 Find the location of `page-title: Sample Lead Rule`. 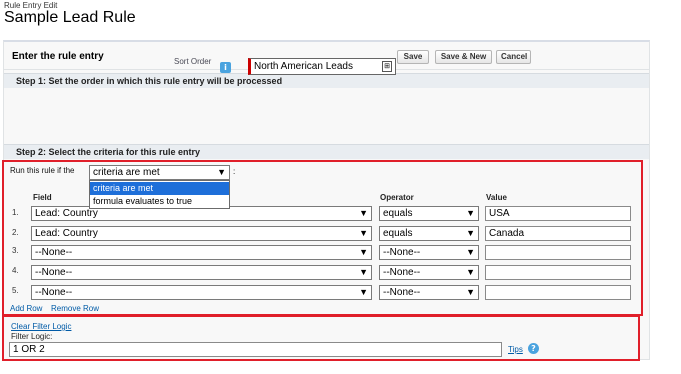

page-title: Sample Lead Rule is located at coordinates (70, 17).